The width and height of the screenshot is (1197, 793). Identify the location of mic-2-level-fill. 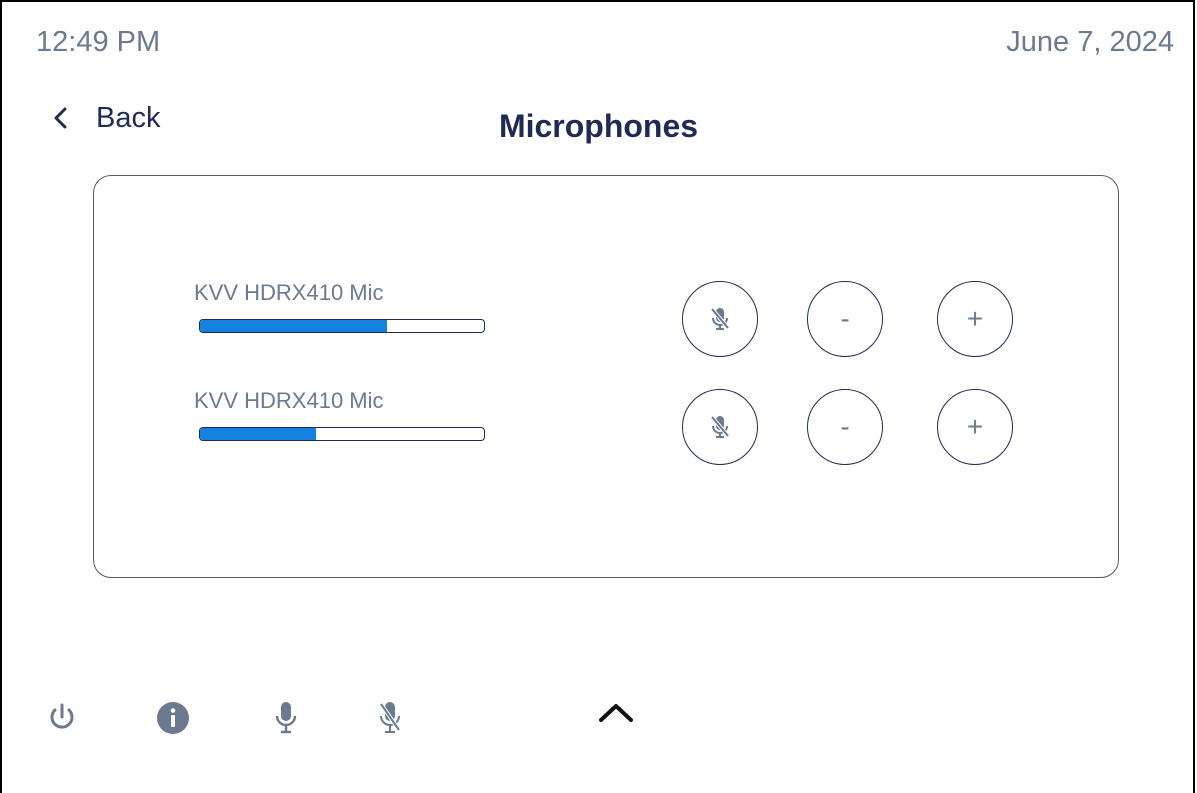
(258, 434).